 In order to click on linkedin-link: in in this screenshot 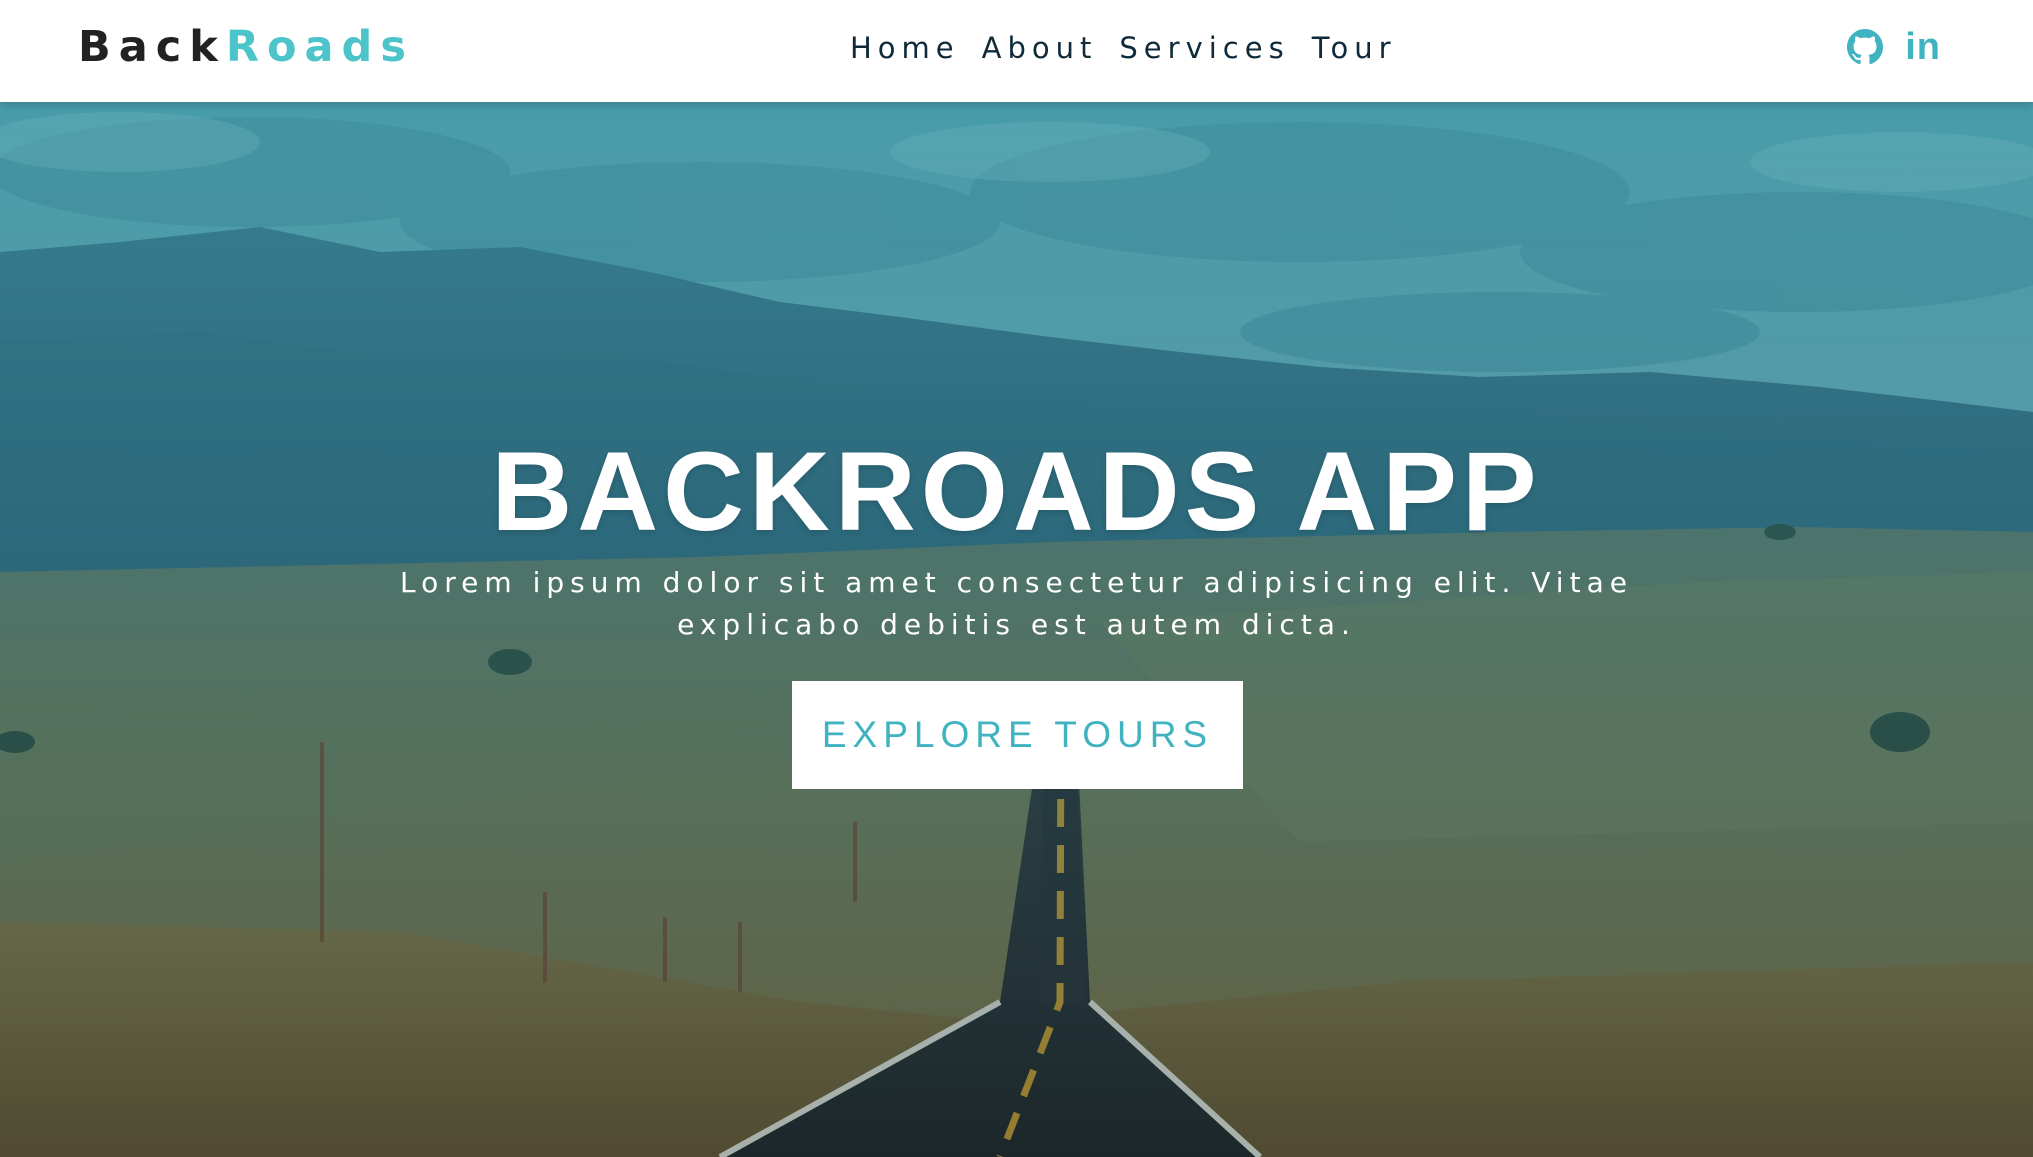, I will do `click(1923, 47)`.